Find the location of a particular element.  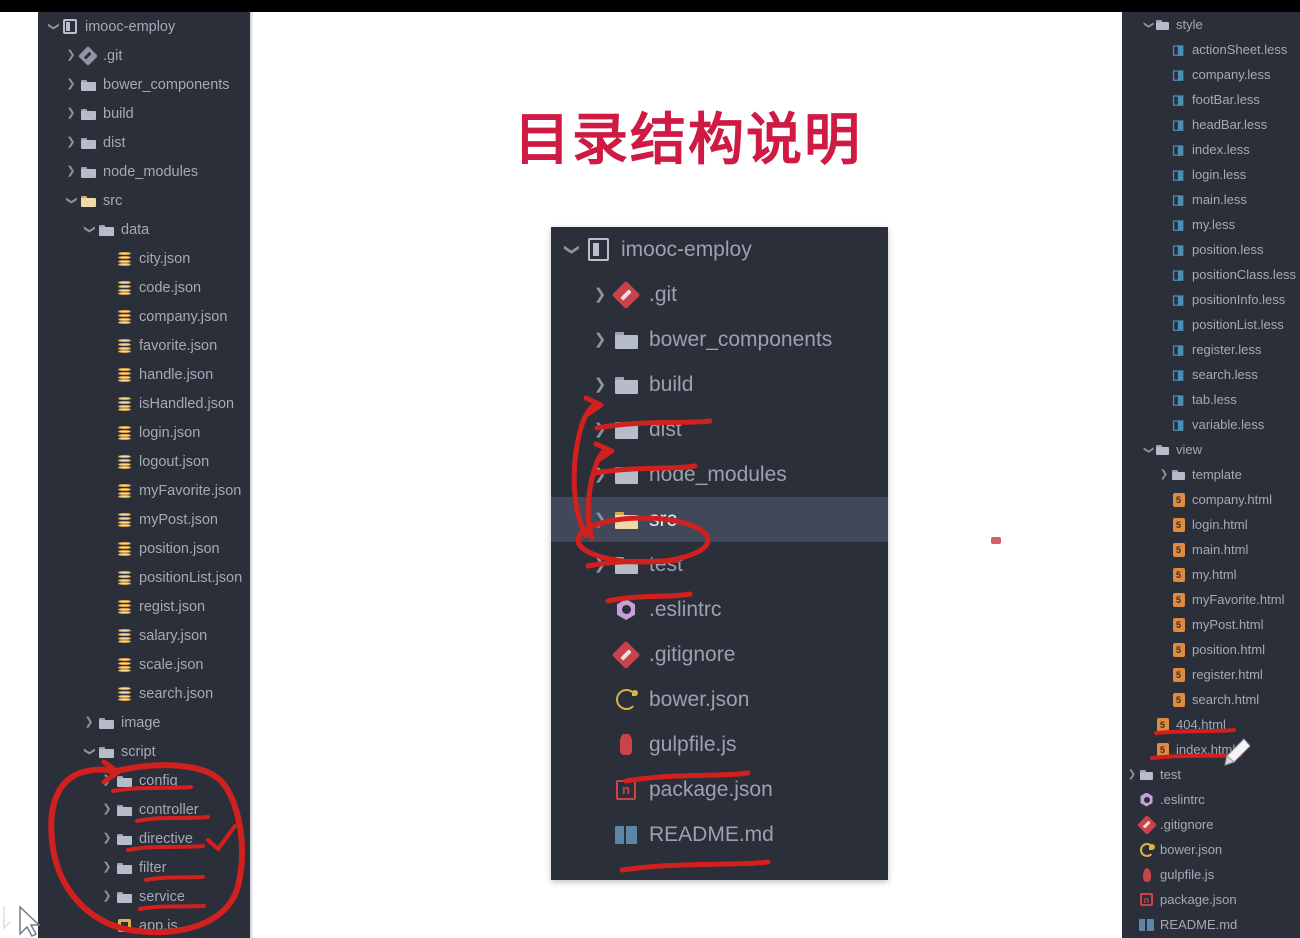

tree-row: search.json is located at coordinates (144, 693).